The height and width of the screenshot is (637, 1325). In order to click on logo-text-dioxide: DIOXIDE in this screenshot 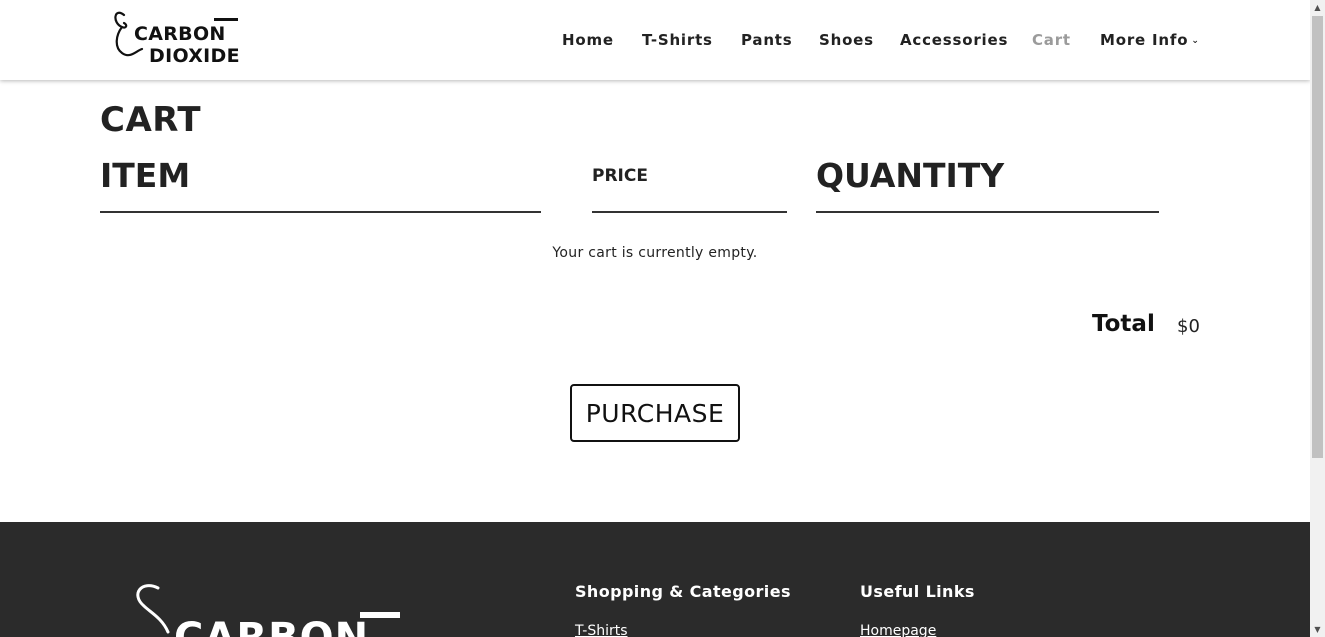, I will do `click(194, 56)`.